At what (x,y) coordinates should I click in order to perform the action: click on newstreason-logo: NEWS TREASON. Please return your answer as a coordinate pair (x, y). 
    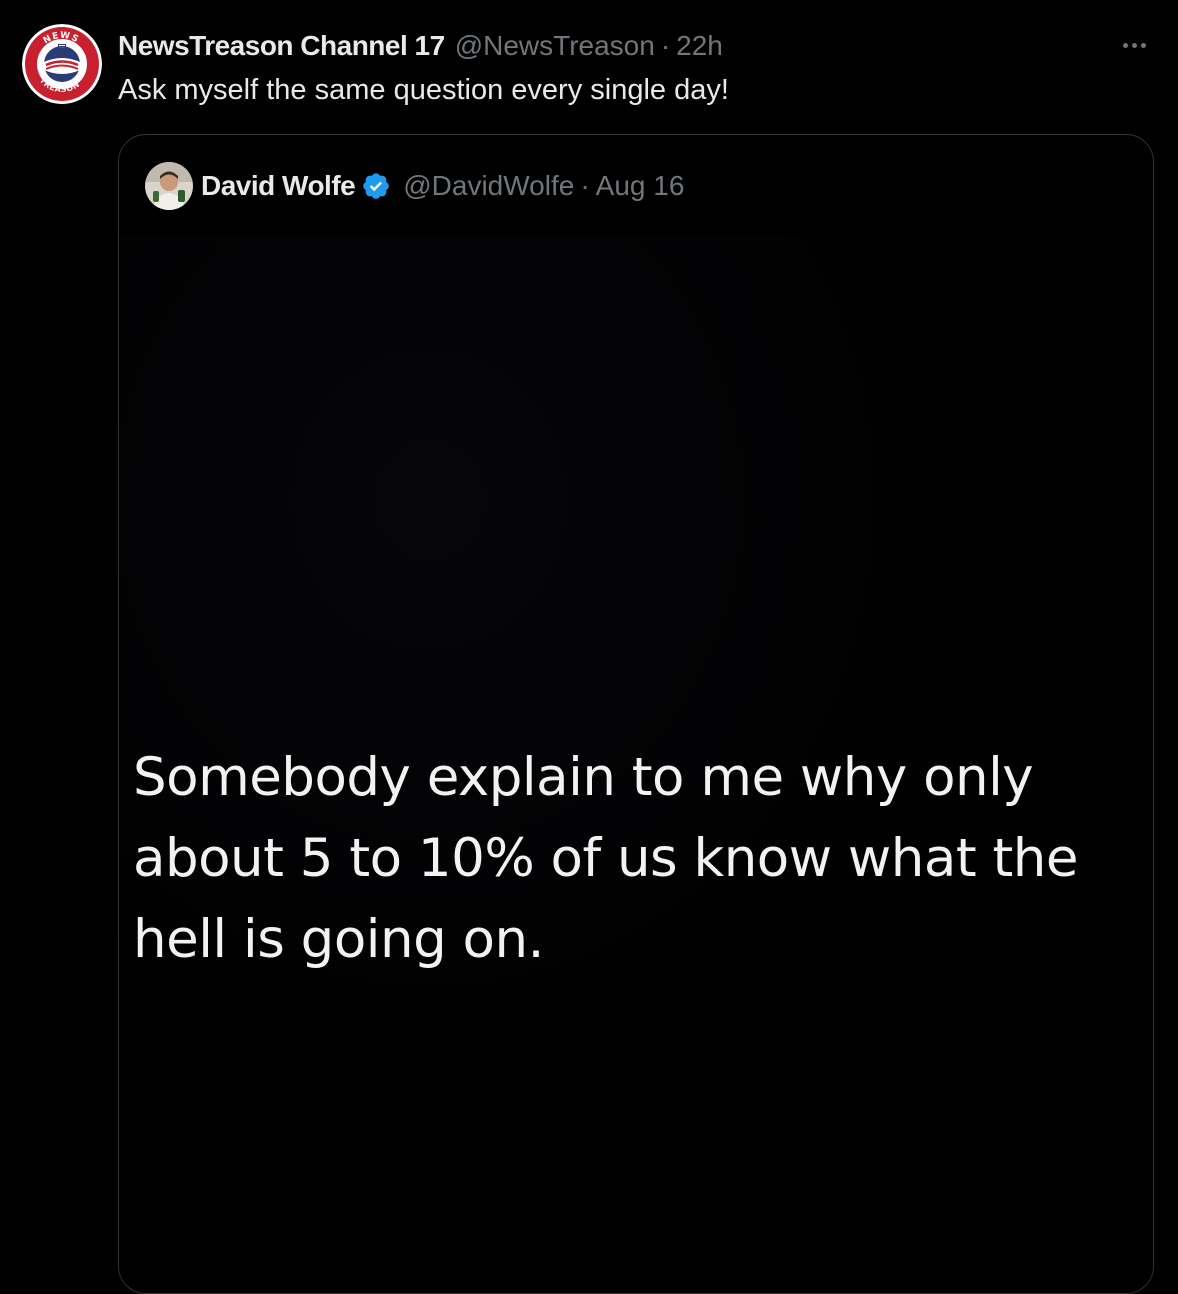
    Looking at the image, I should click on (62, 64).